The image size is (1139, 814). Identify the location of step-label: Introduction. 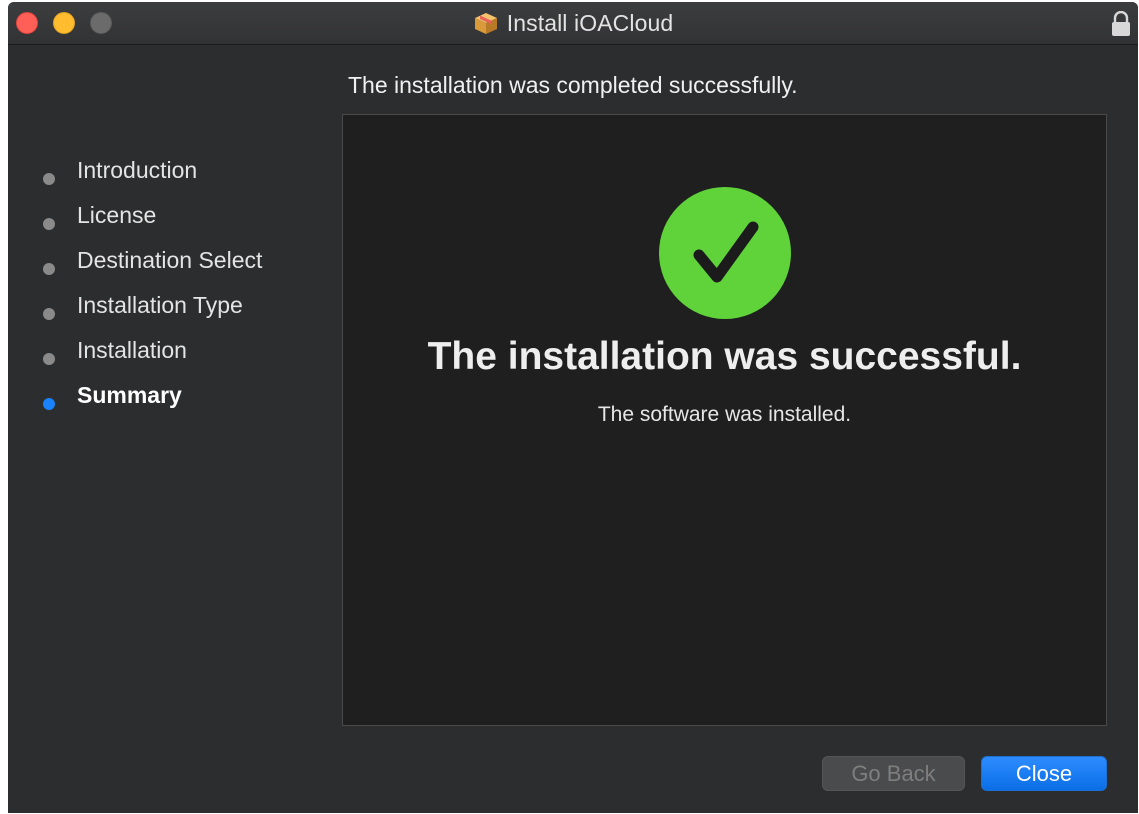
(137, 170).